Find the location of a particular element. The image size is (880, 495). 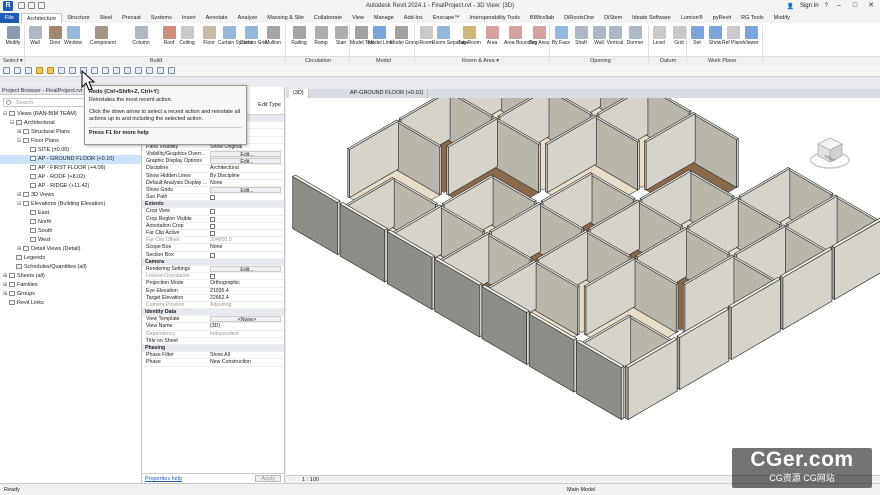

save-icon is located at coordinates (17, 70).